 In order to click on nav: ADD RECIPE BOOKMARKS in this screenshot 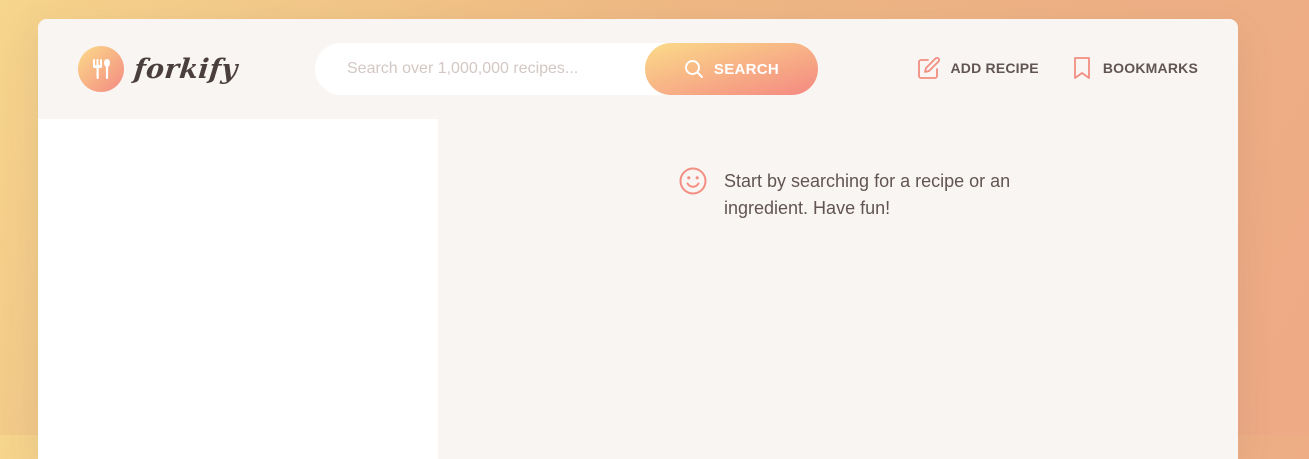, I will do `click(1058, 68)`.